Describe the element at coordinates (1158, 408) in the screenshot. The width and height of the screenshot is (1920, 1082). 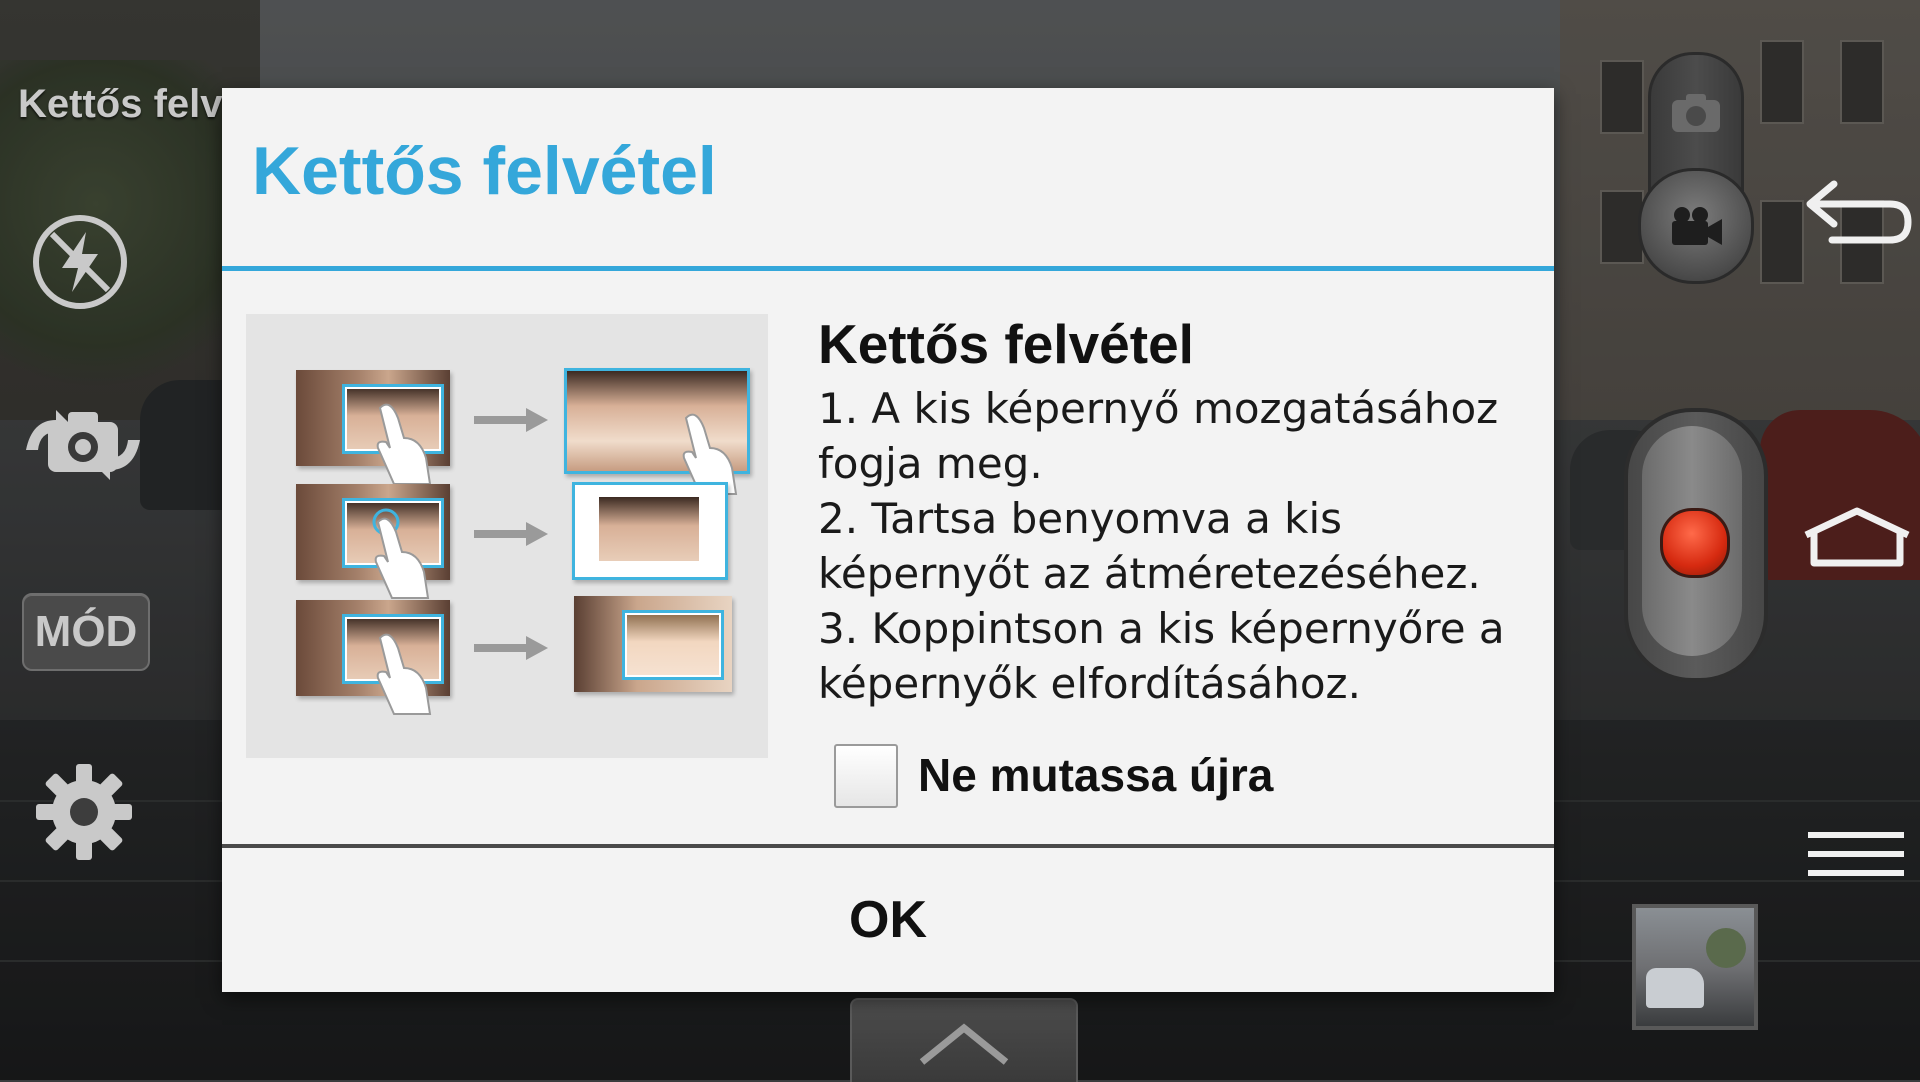
I see `instruction-line: 1. A kis képernyő mozgatásához` at that location.